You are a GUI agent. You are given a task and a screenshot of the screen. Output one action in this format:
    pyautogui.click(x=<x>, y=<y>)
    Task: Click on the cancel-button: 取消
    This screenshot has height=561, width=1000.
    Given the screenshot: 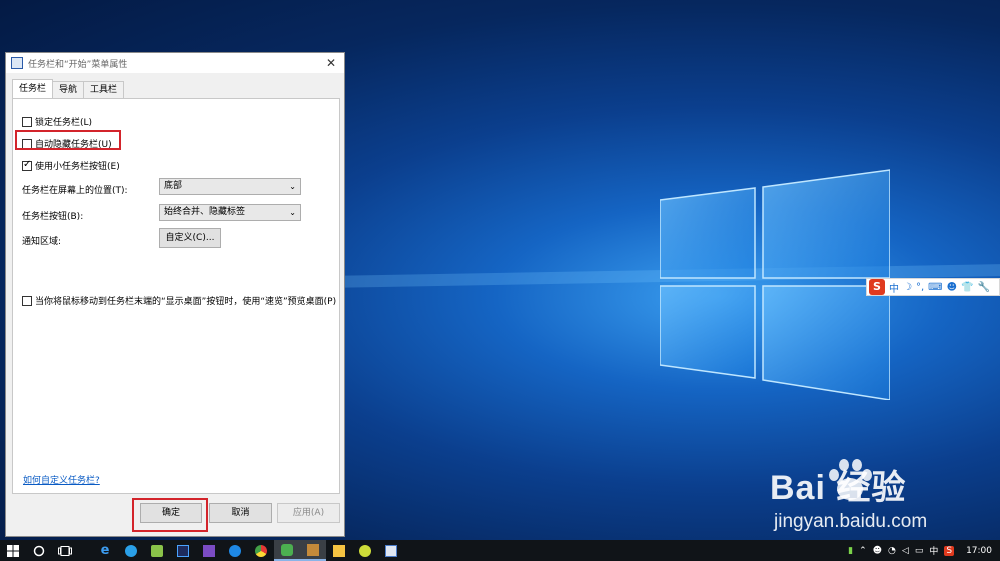 What is the action you would take?
    pyautogui.click(x=240, y=513)
    